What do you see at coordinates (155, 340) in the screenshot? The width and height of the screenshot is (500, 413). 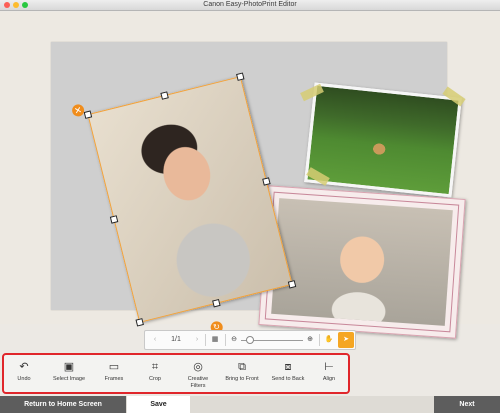 I see `previous-page-button: ‹` at bounding box center [155, 340].